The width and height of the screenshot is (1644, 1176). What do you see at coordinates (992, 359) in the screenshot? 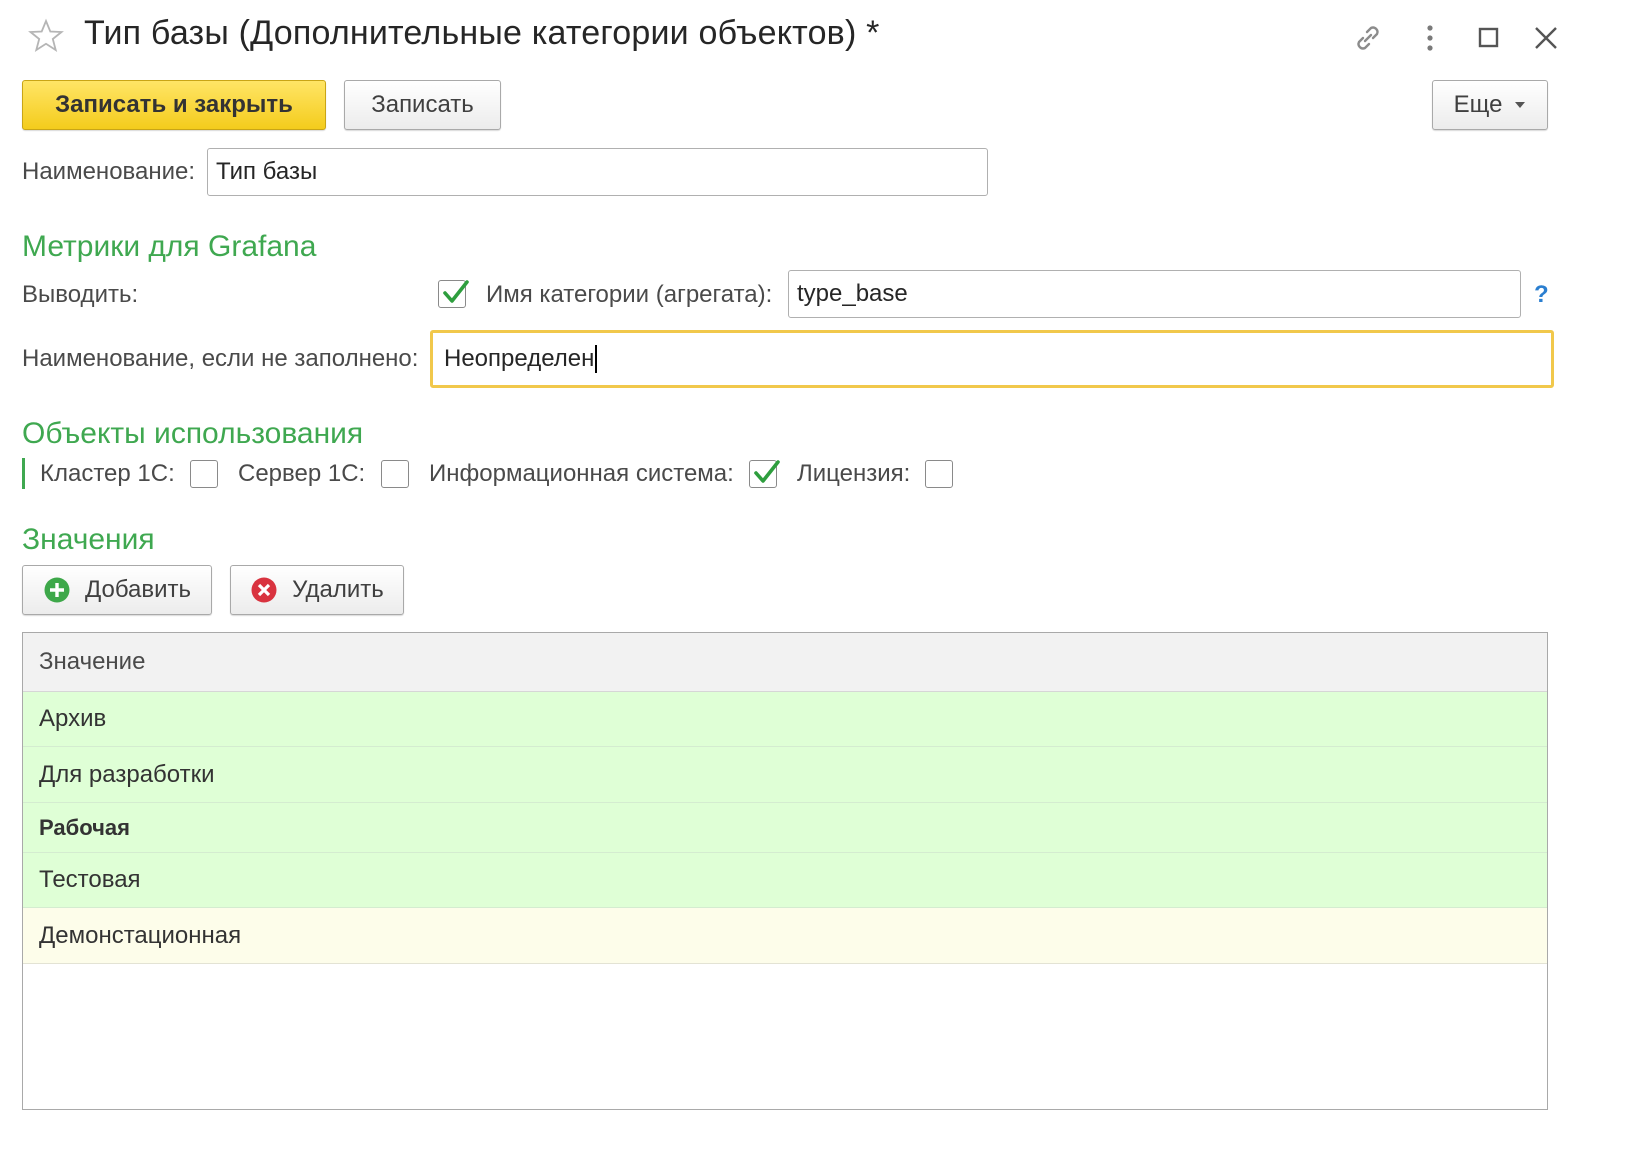
I see `default-name-field: Неопределен` at bounding box center [992, 359].